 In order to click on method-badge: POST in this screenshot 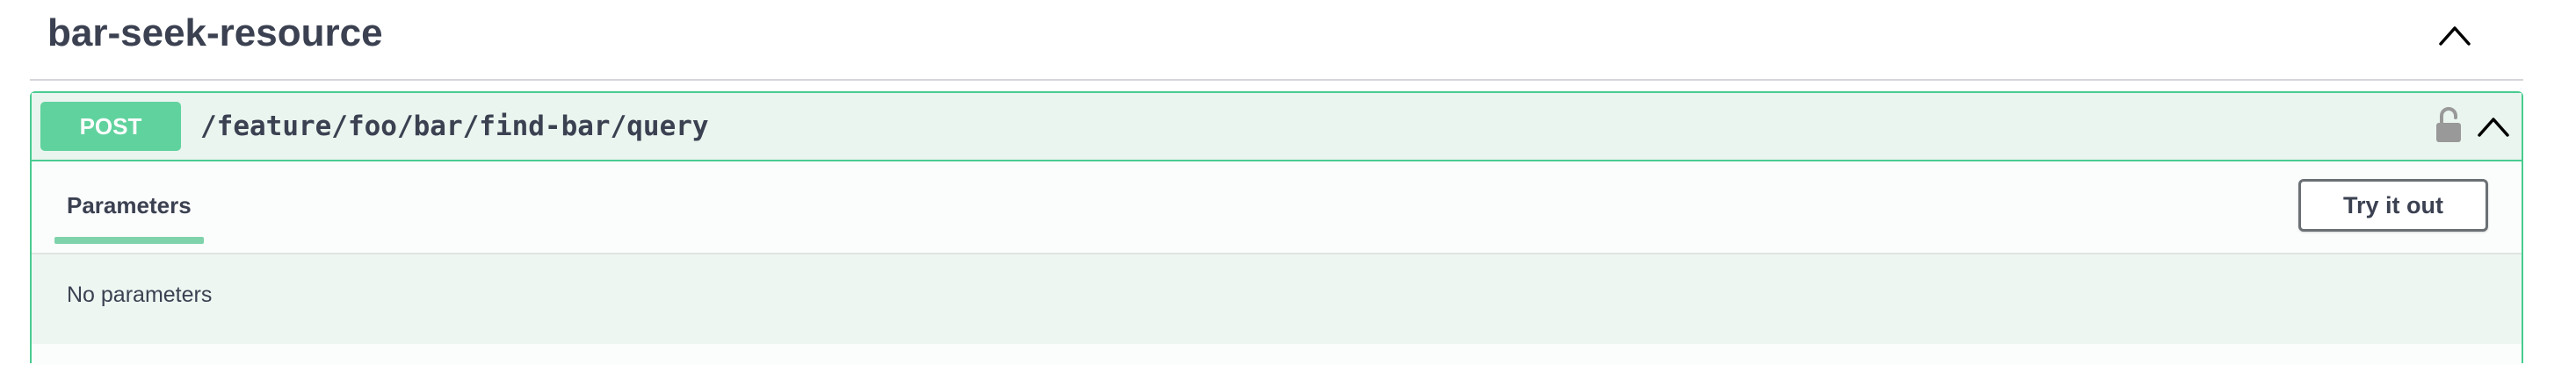, I will do `click(110, 126)`.